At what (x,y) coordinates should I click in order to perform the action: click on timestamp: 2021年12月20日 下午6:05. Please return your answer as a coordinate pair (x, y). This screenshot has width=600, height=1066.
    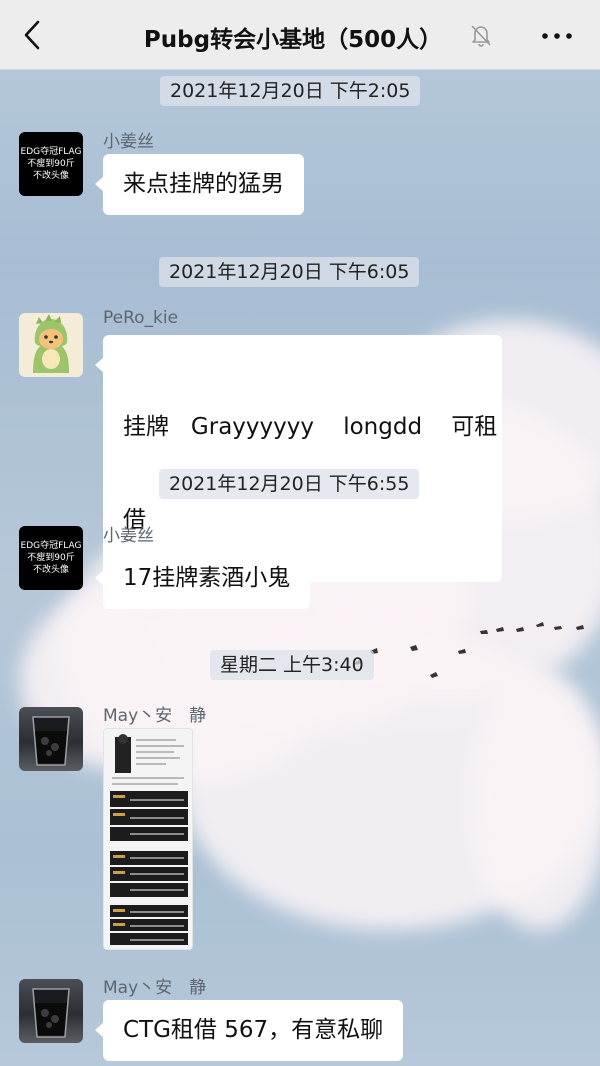
    Looking at the image, I should click on (289, 272).